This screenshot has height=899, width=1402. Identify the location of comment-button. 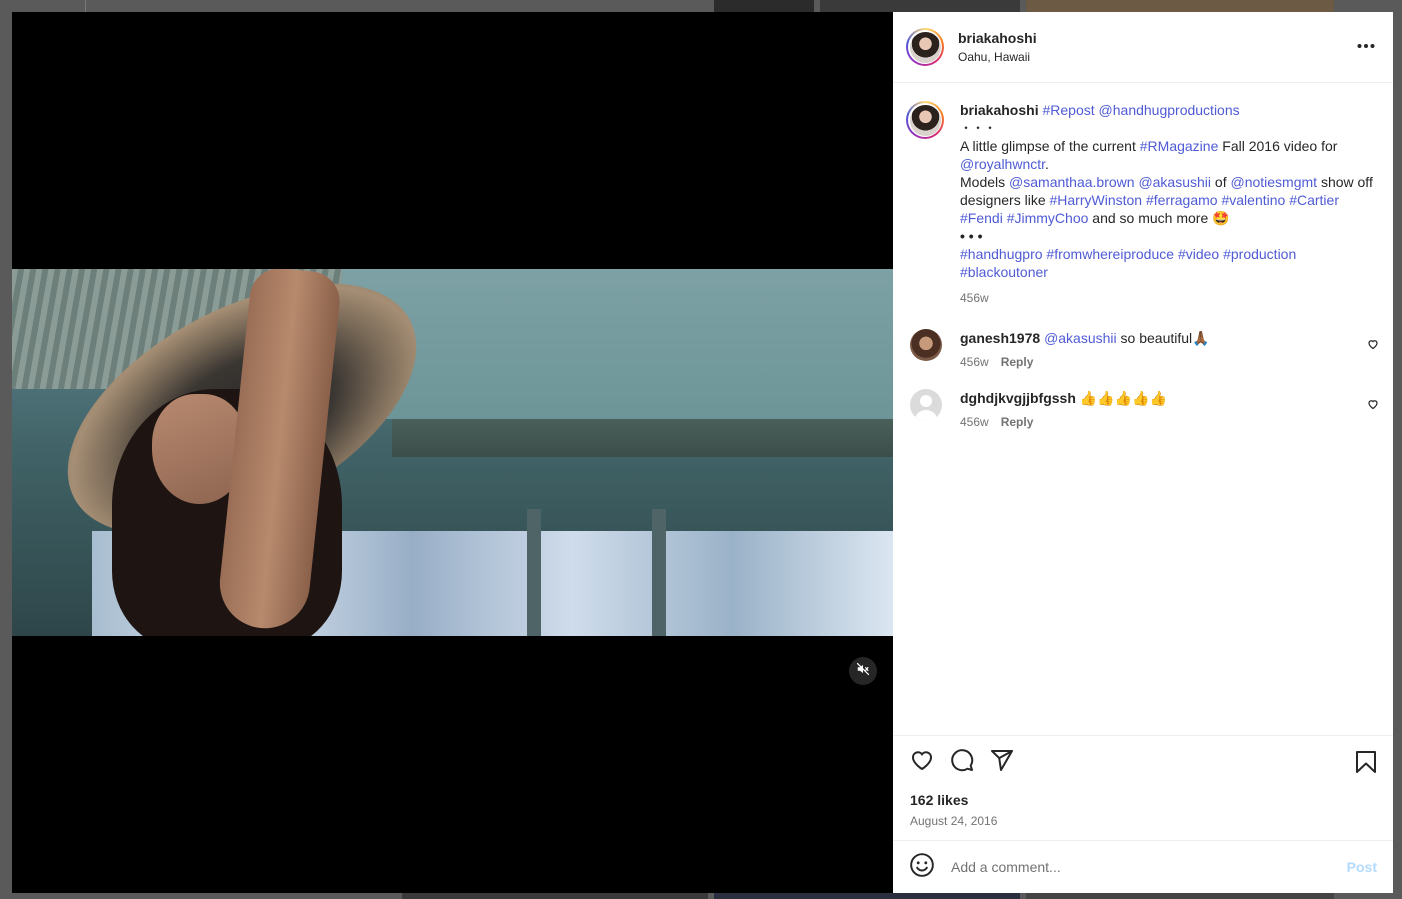
(962, 762).